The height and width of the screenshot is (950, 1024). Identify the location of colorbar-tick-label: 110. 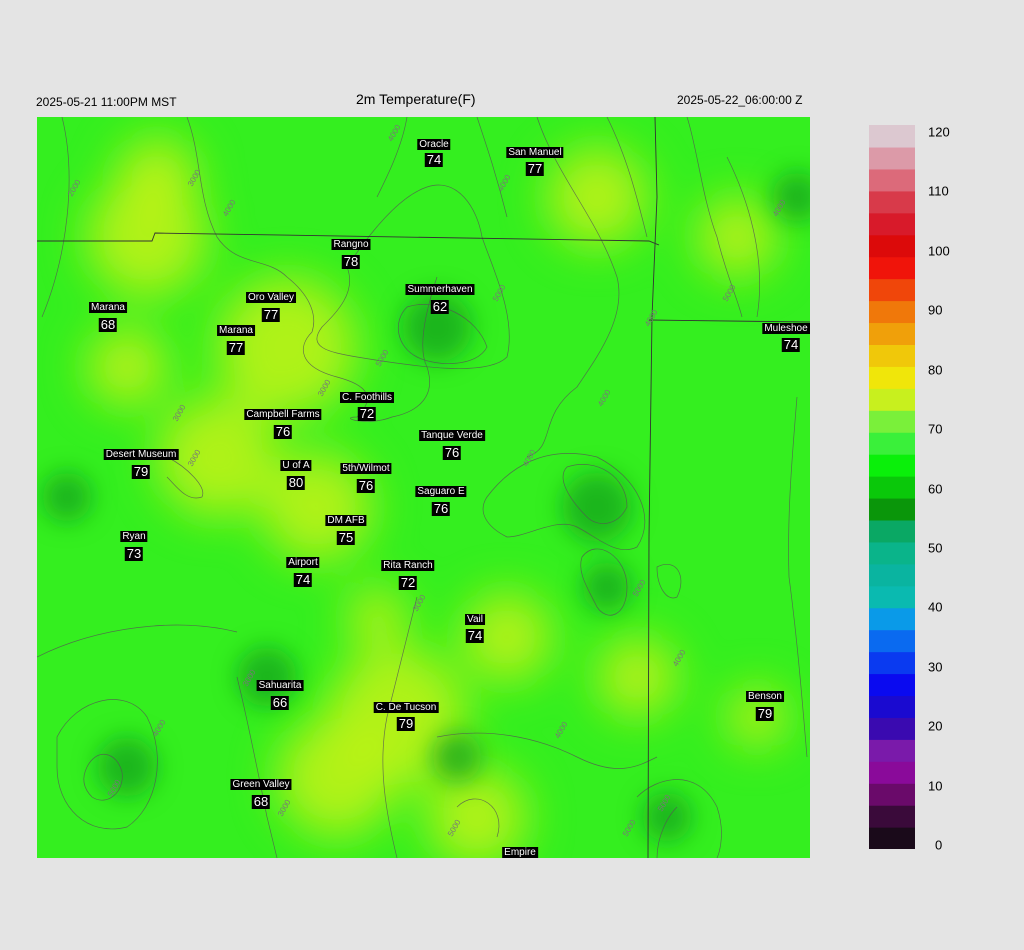
(938, 191).